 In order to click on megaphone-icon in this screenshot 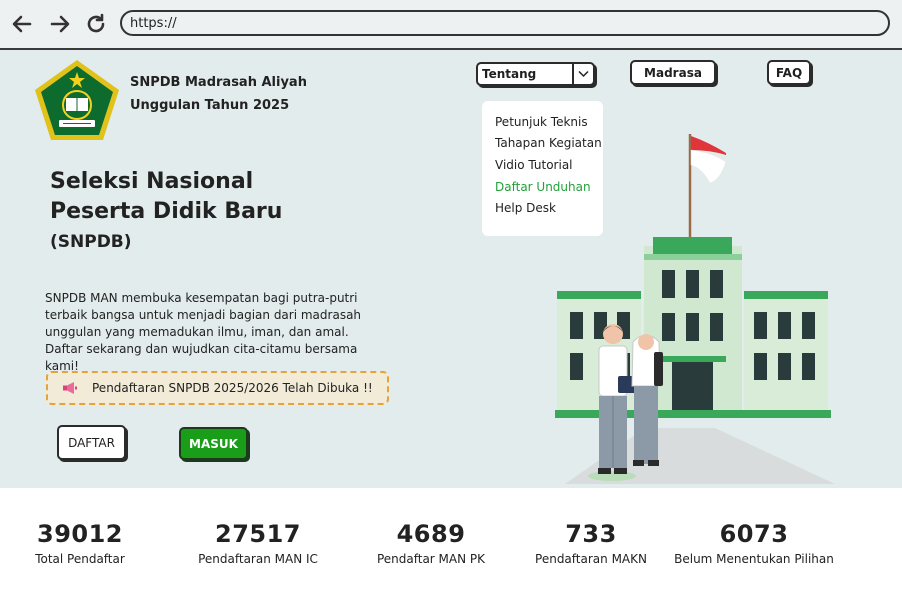, I will do `click(70, 388)`.